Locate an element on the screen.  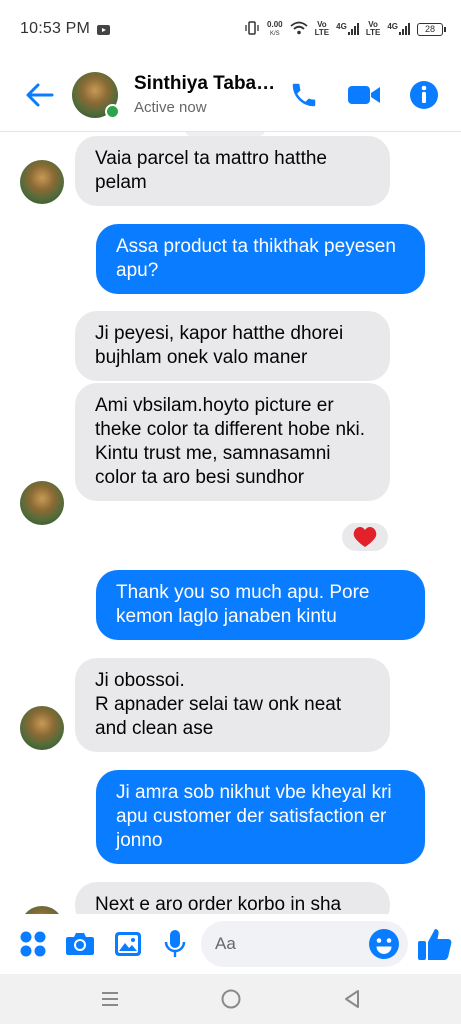
system-navigation-bar is located at coordinates (230, 999).